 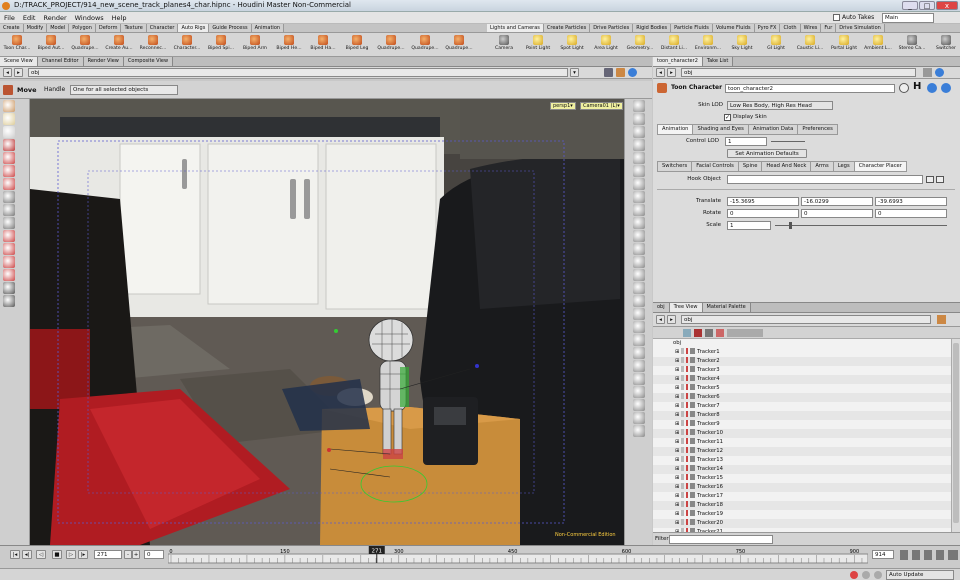 What do you see at coordinates (802, 415) in the screenshot?
I see `tree-row: ⊞ Tracker8` at bounding box center [802, 415].